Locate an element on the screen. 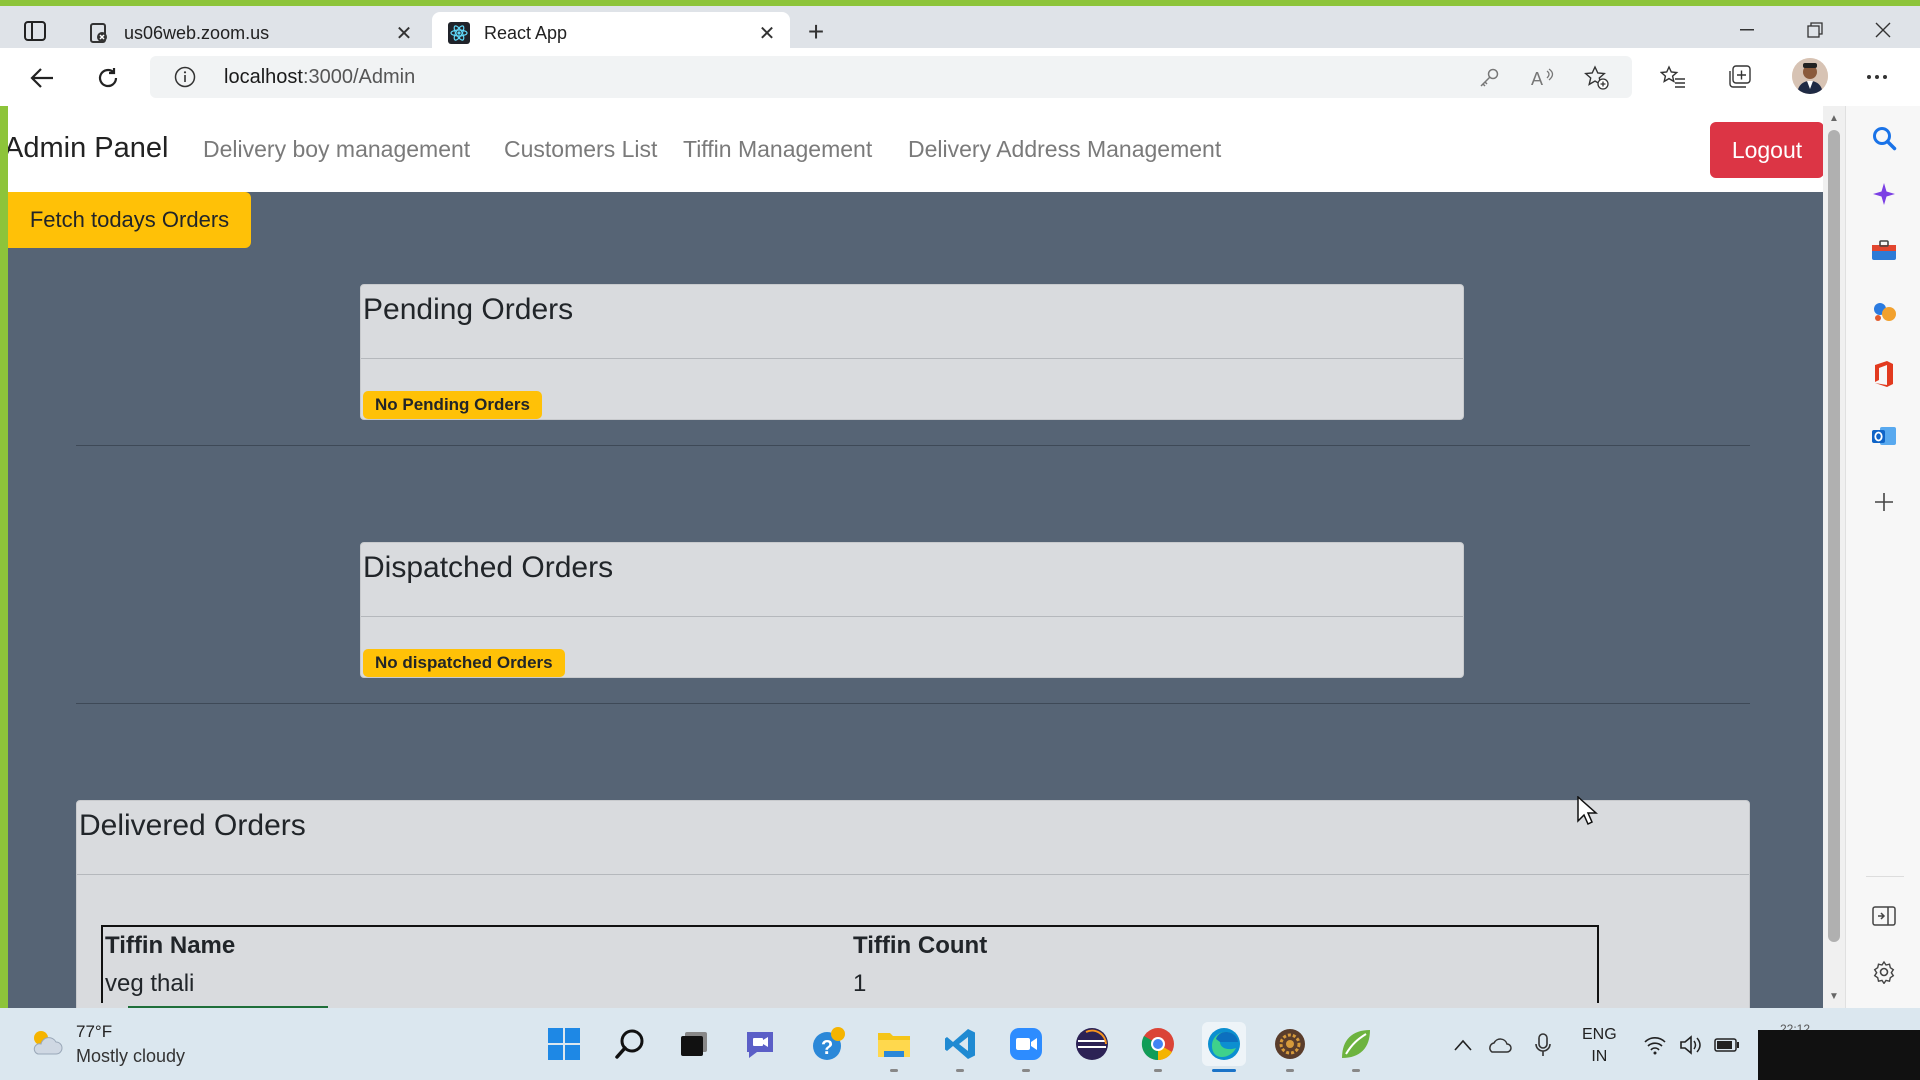 This screenshot has height=1080, width=1920. office-icon is located at coordinates (1884, 374).